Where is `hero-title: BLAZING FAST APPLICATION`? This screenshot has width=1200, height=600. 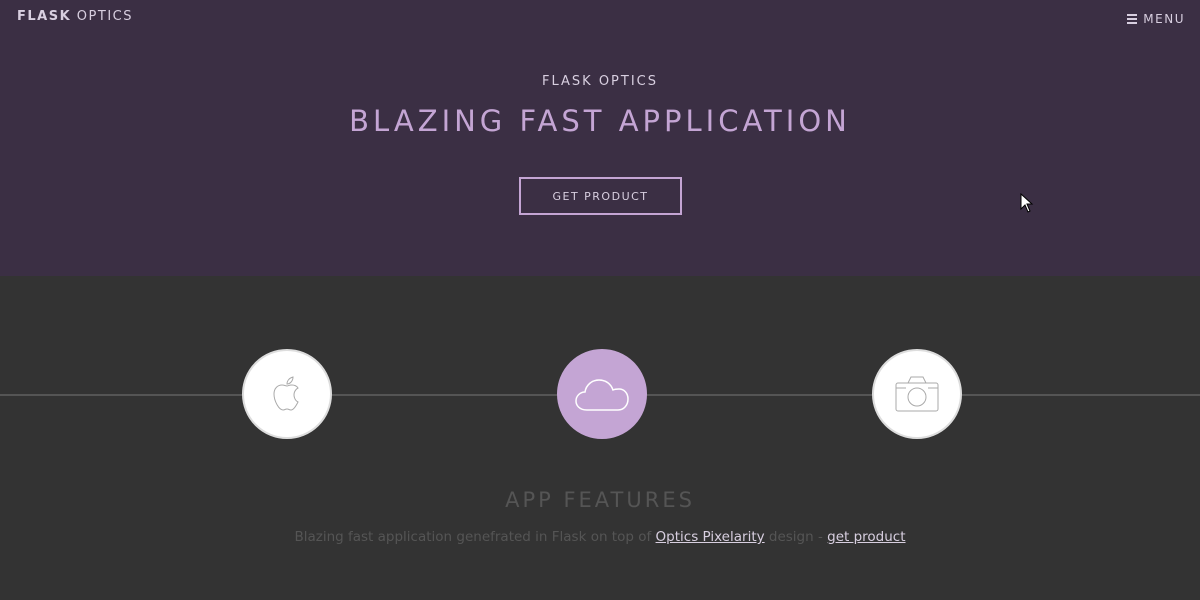 hero-title: BLAZING FAST APPLICATION is located at coordinates (600, 121).